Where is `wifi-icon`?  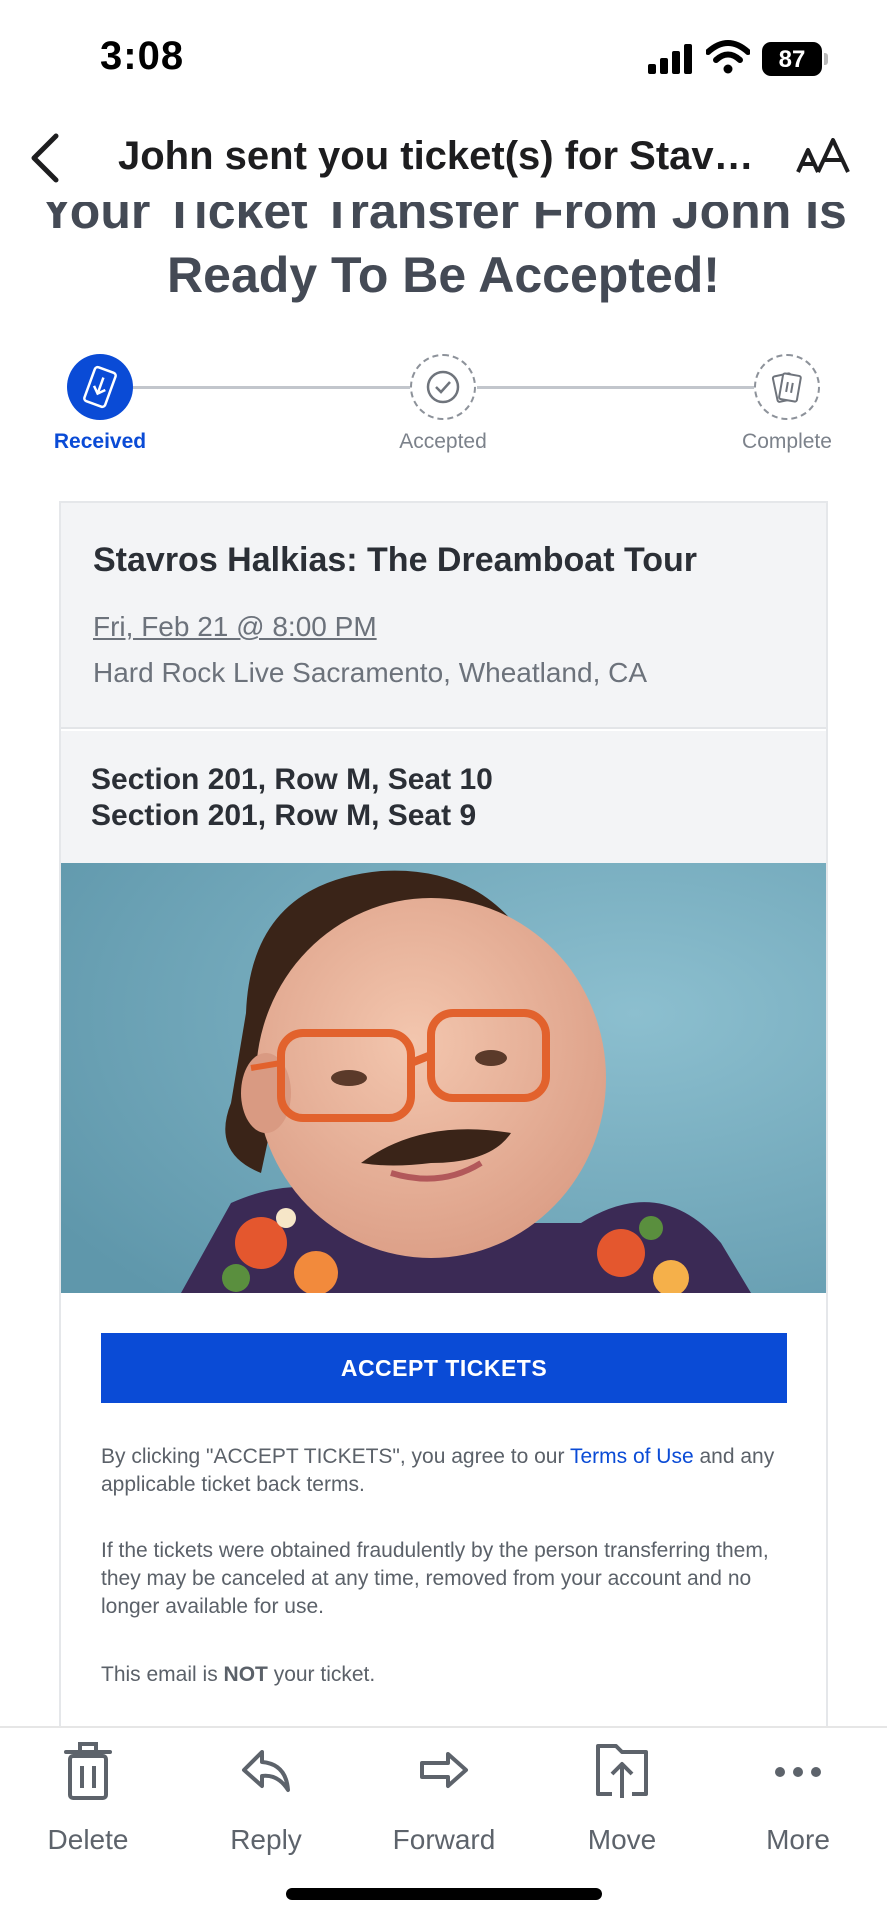
wifi-icon is located at coordinates (728, 57).